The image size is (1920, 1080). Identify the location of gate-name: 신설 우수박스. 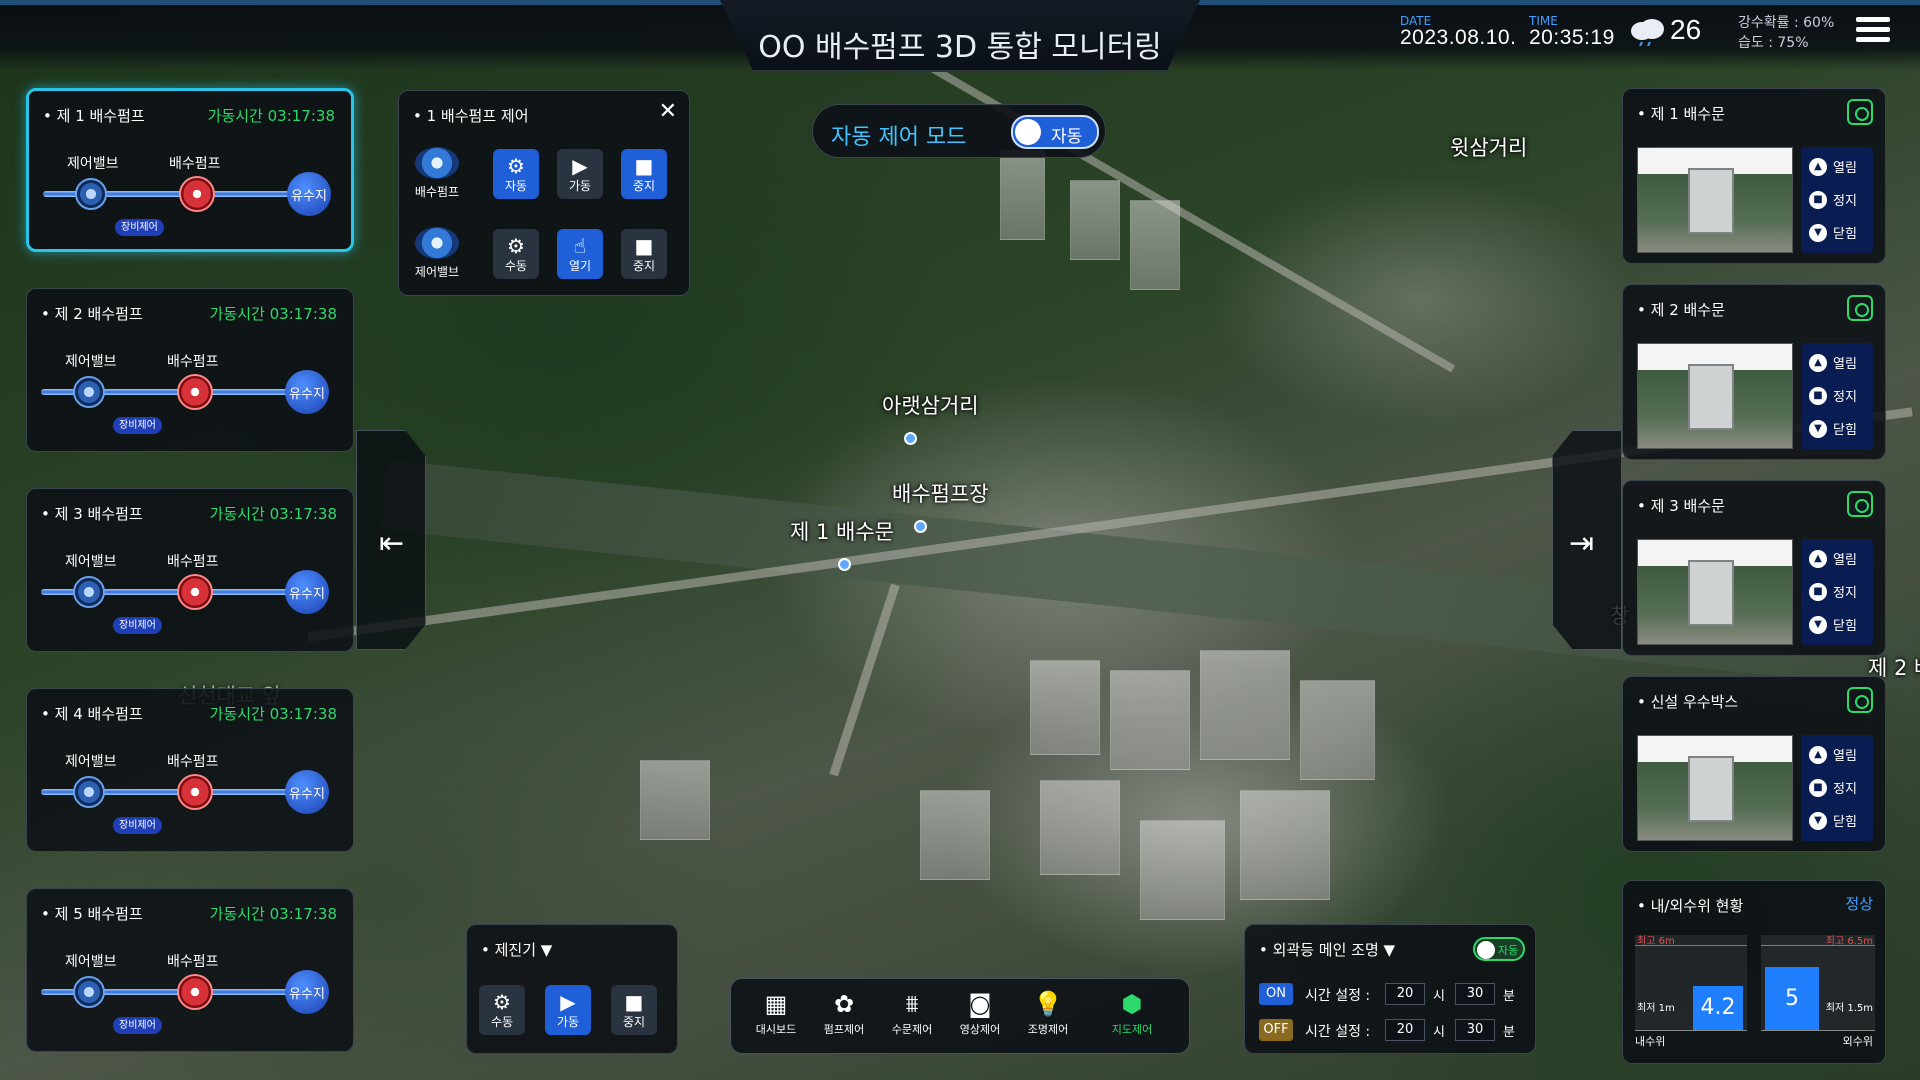
(1688, 701).